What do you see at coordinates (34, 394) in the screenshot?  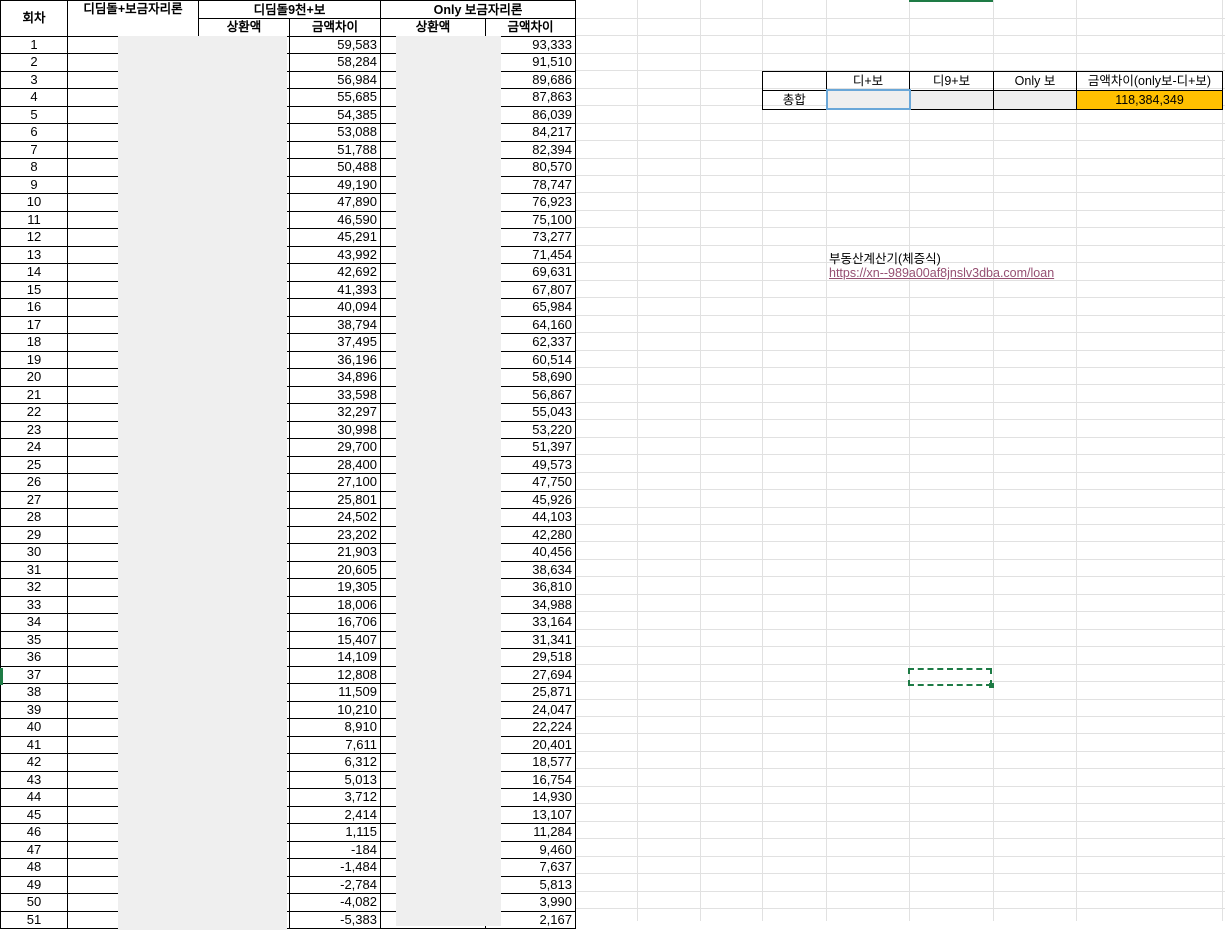 I see `round-cell: 21` at bounding box center [34, 394].